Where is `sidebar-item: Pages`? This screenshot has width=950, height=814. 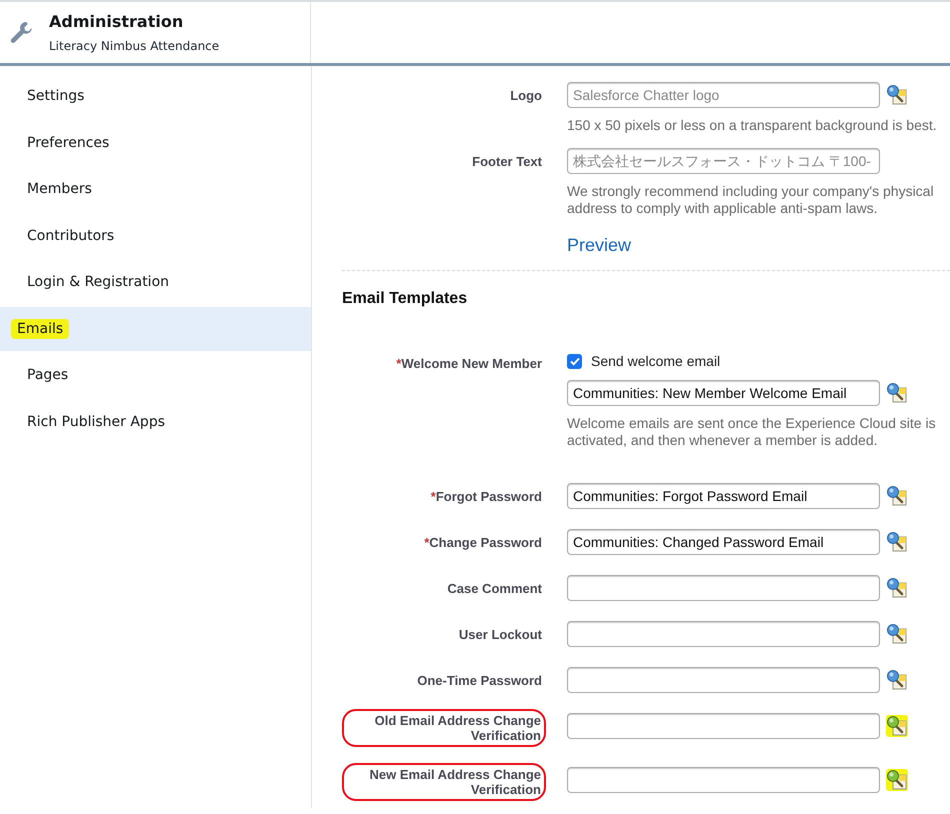 sidebar-item: Pages is located at coordinates (155, 375).